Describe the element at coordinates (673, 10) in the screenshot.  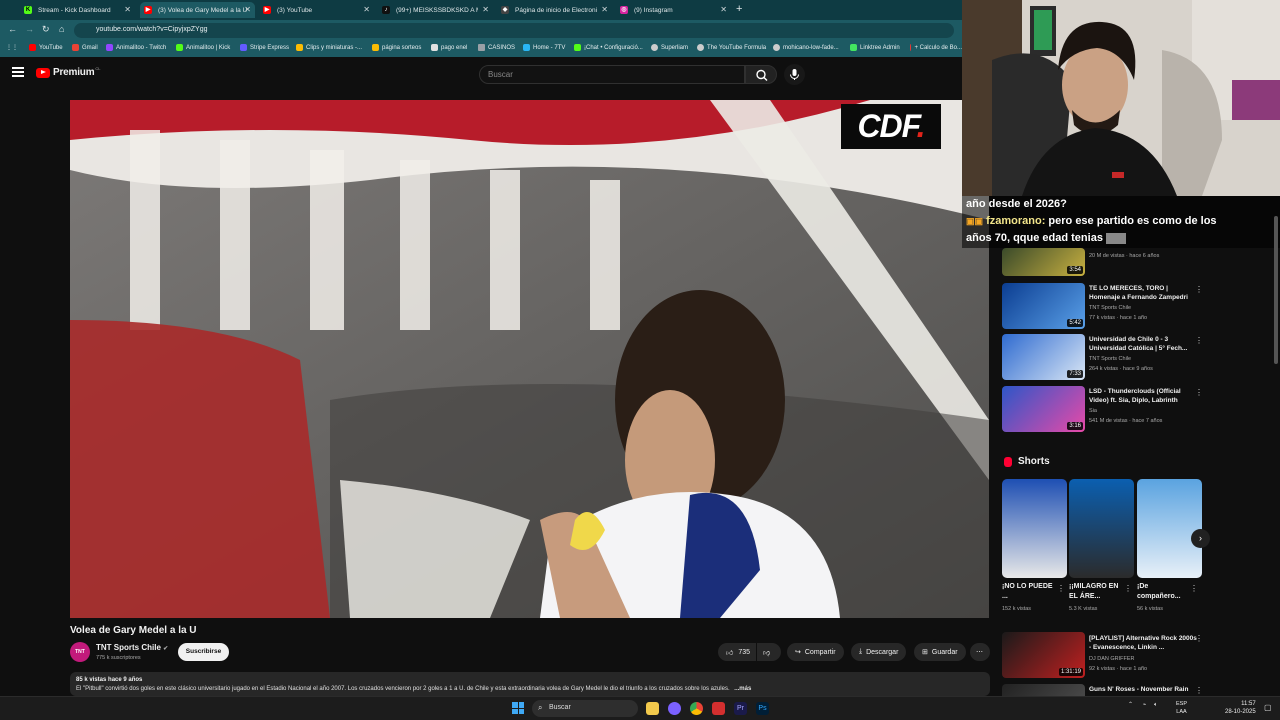
I see `tab-instagram: ◎ (9) Instagram ✕` at that location.